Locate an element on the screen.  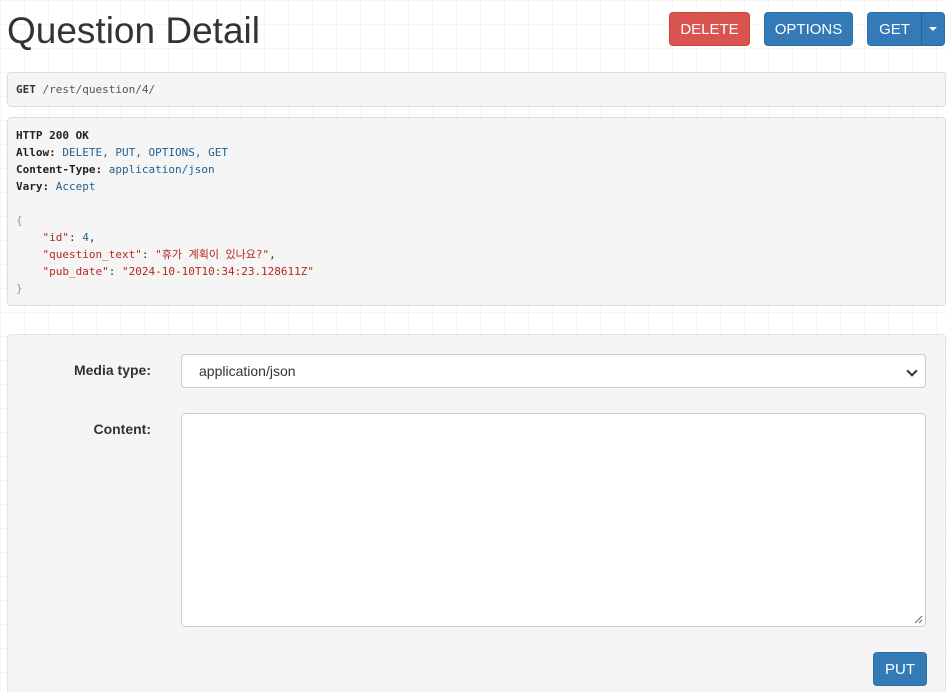
json-close-brace: } is located at coordinates (19, 288).